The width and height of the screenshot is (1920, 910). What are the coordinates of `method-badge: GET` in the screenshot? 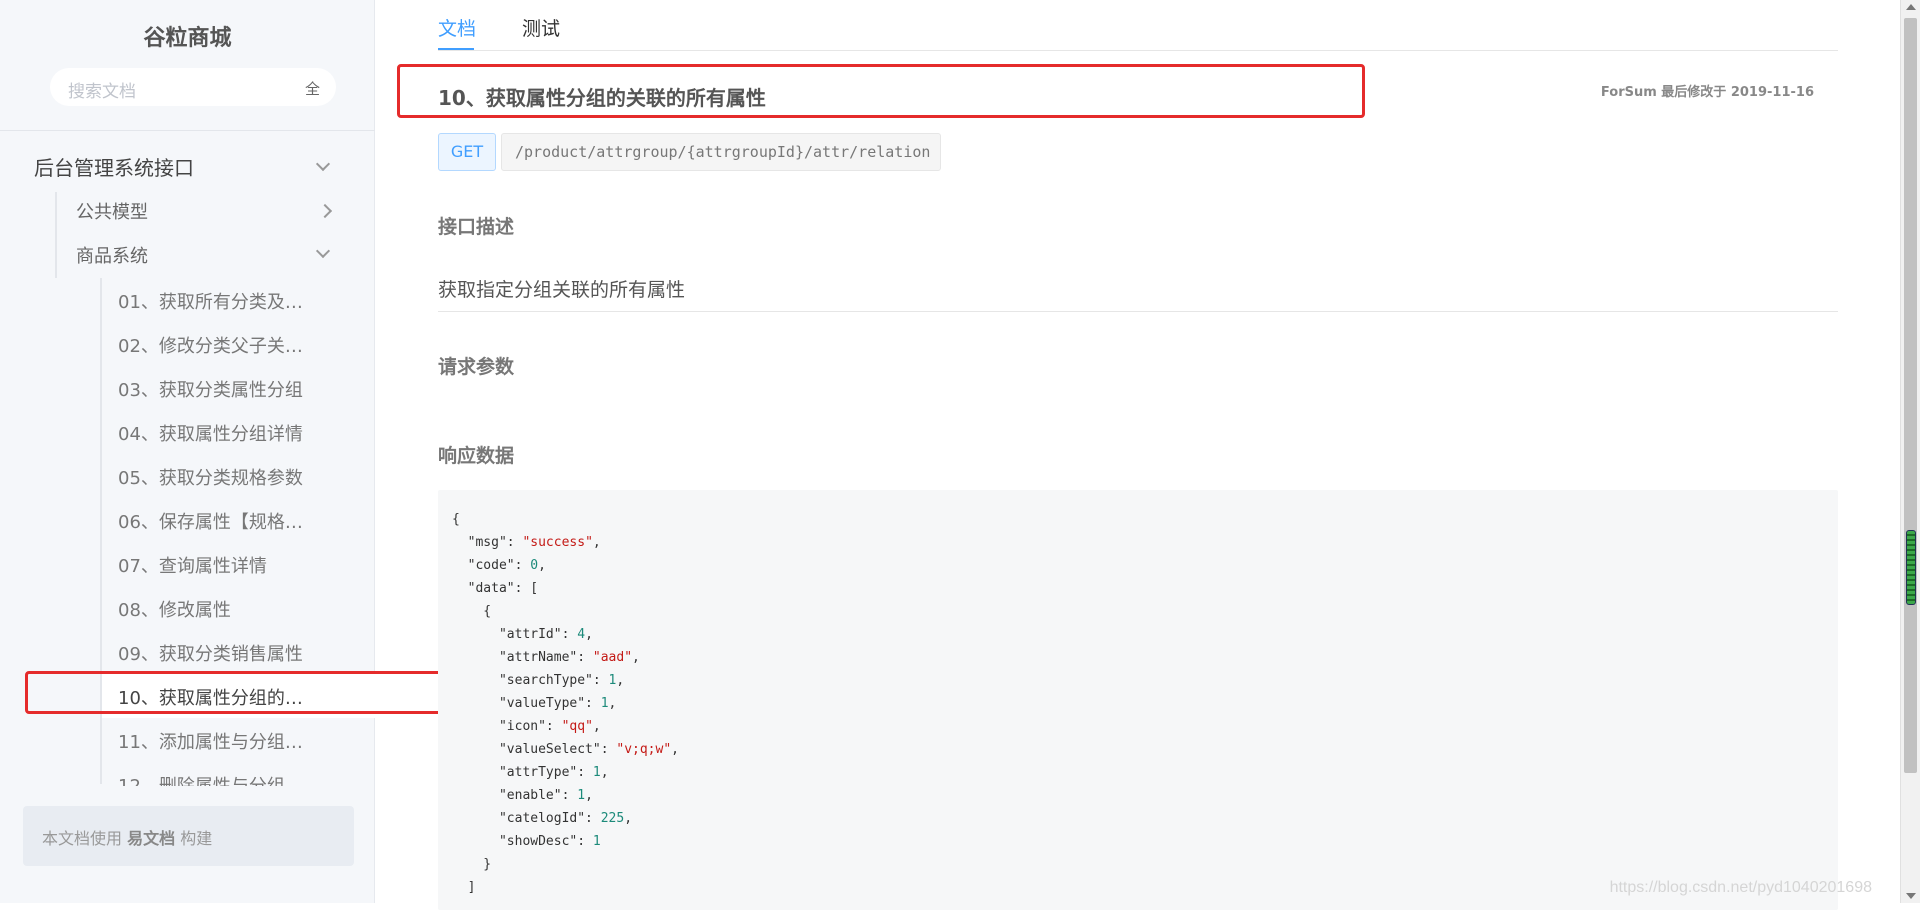 It's located at (467, 152).